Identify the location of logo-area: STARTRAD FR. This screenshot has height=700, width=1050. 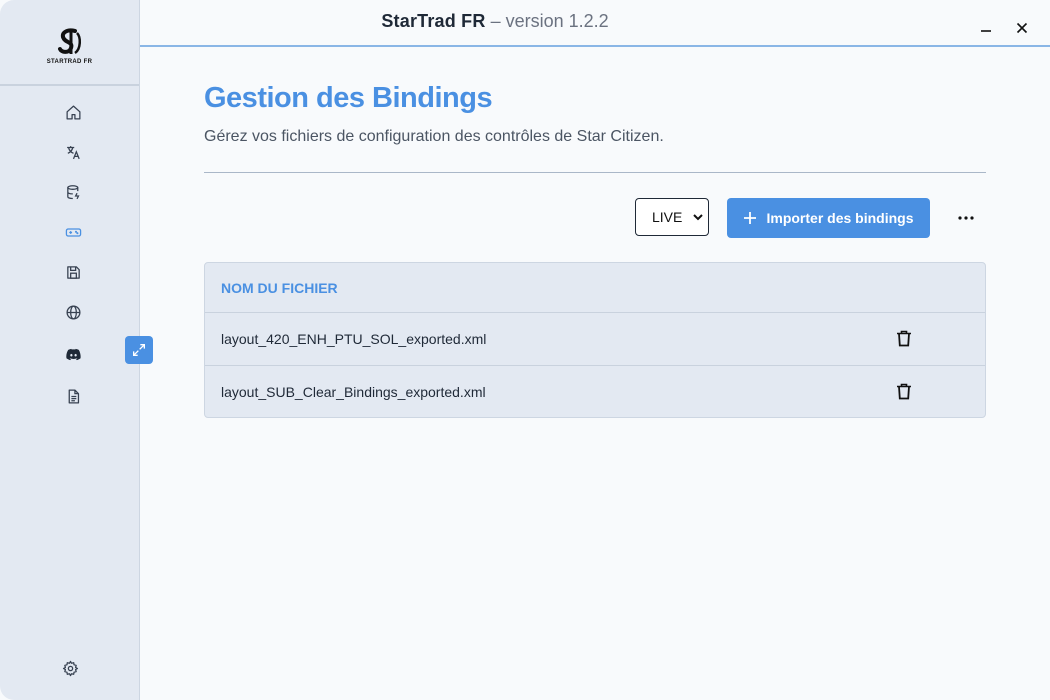
(69, 43).